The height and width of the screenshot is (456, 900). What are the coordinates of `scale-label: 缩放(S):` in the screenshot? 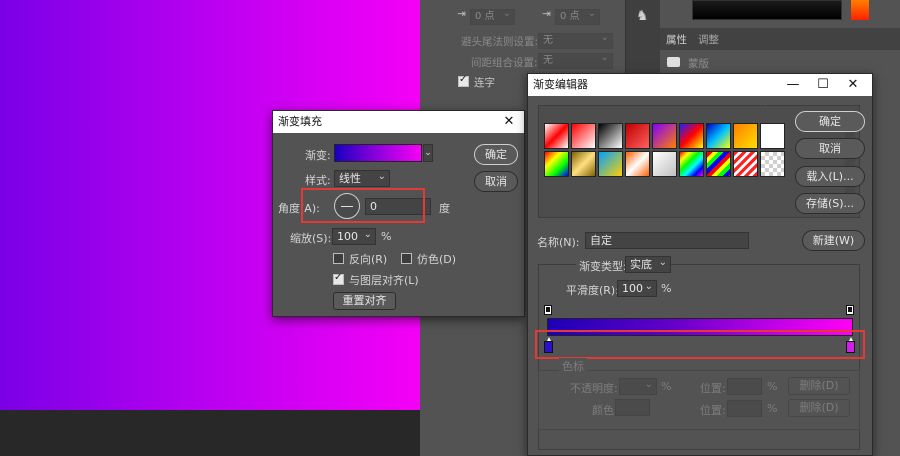 It's located at (311, 238).